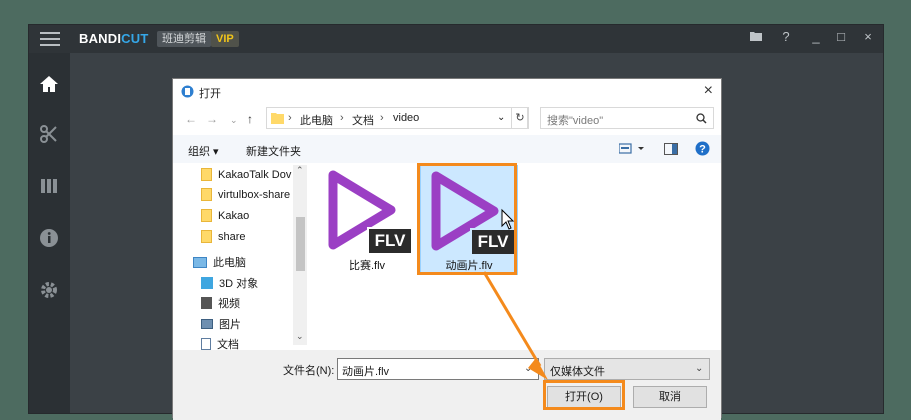 This screenshot has height=420, width=911. Describe the element at coordinates (253, 175) in the screenshot. I see `tree-item-kakaotalk: KakaoTalk Dov` at that location.